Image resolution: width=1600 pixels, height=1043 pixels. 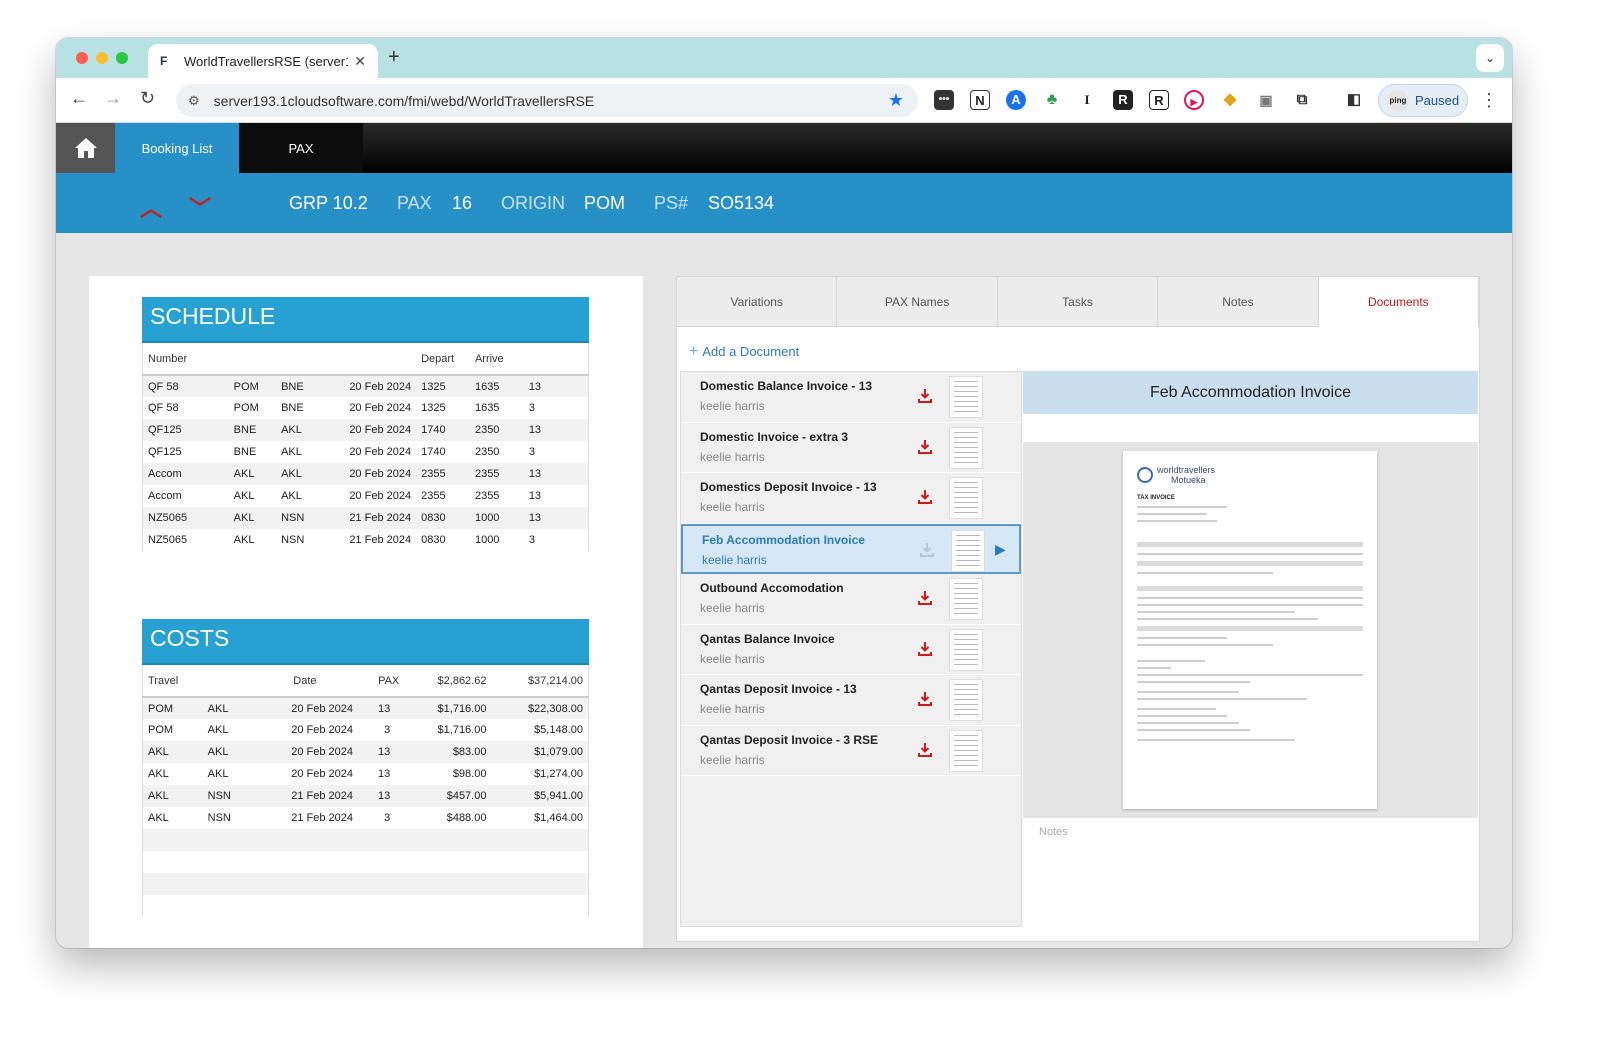 What do you see at coordinates (1123, 100) in the screenshot?
I see `extension-r-dark-icon: R` at bounding box center [1123, 100].